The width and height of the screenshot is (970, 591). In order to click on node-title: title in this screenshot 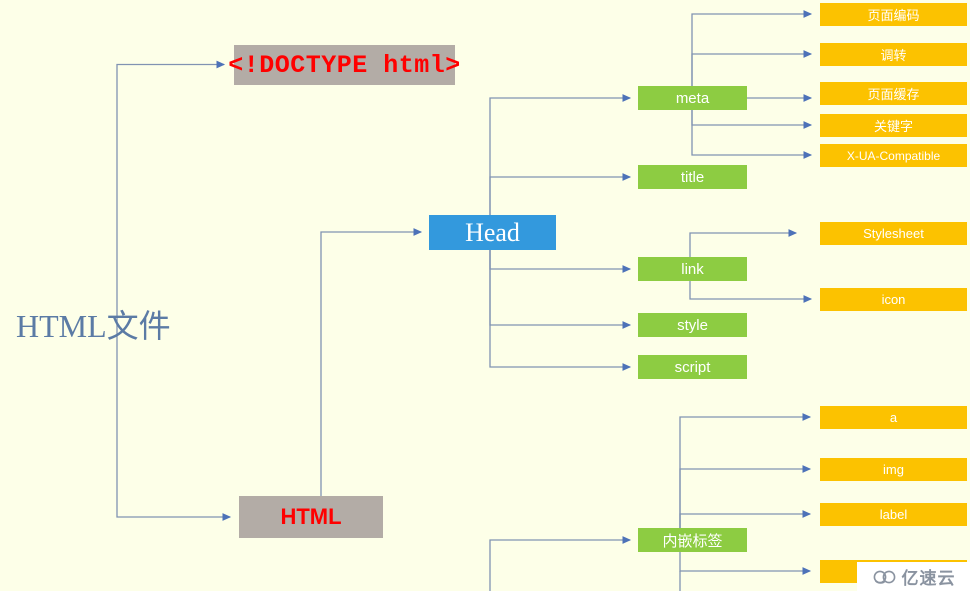, I will do `click(692, 177)`.